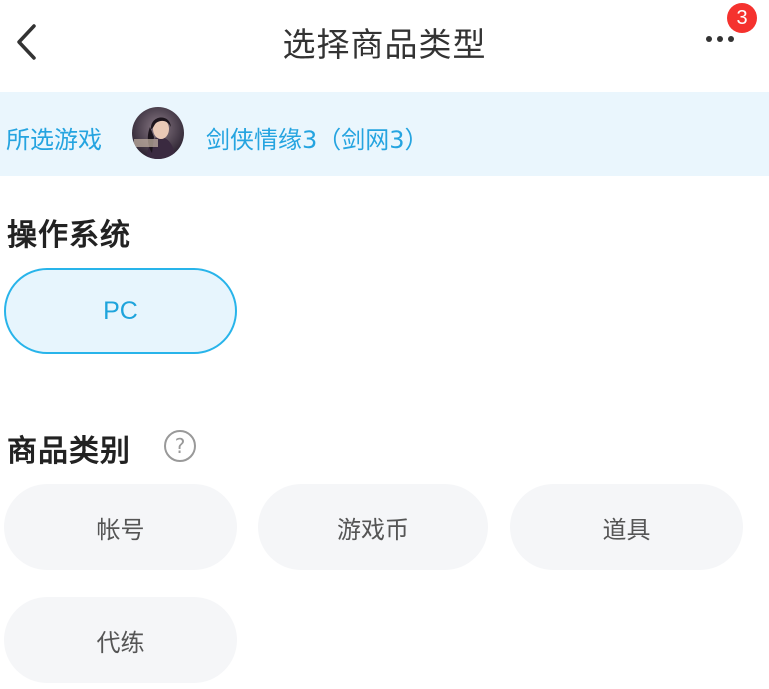 The height and width of the screenshot is (689, 769). I want to click on category-option-game-currency: 游戏币, so click(373, 527).